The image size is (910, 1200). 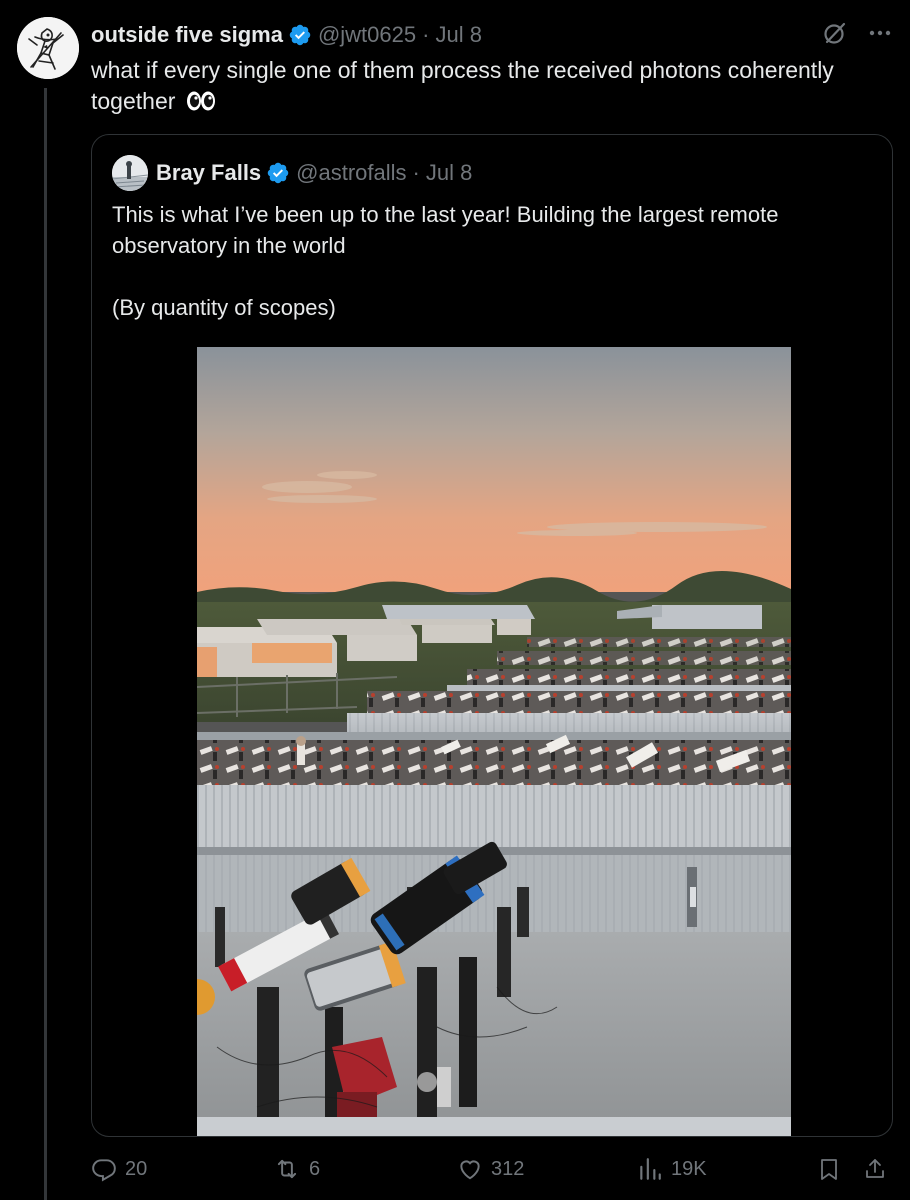 What do you see at coordinates (689, 1168) in the screenshot?
I see `views-count: 19K` at bounding box center [689, 1168].